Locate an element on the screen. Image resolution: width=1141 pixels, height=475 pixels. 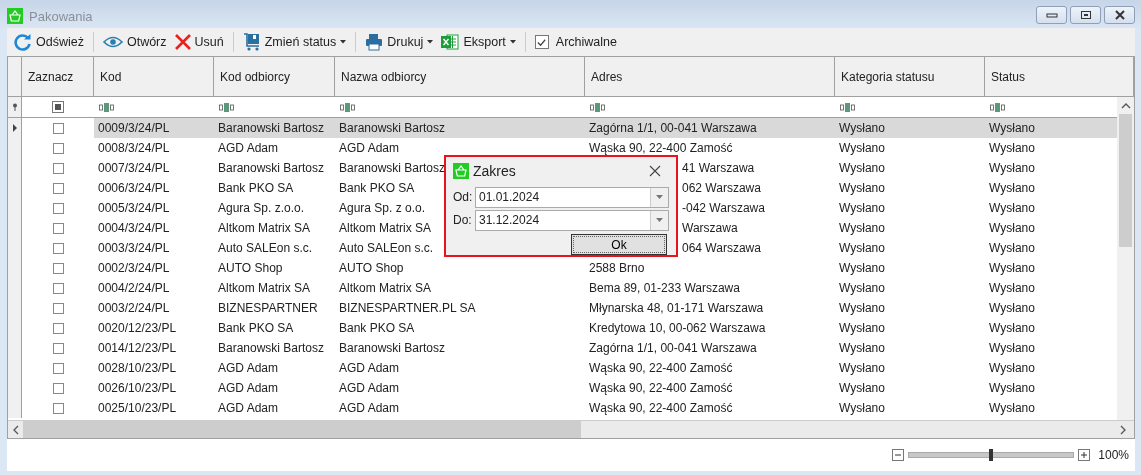
date-field: 31.12.2024 is located at coordinates (572, 220).